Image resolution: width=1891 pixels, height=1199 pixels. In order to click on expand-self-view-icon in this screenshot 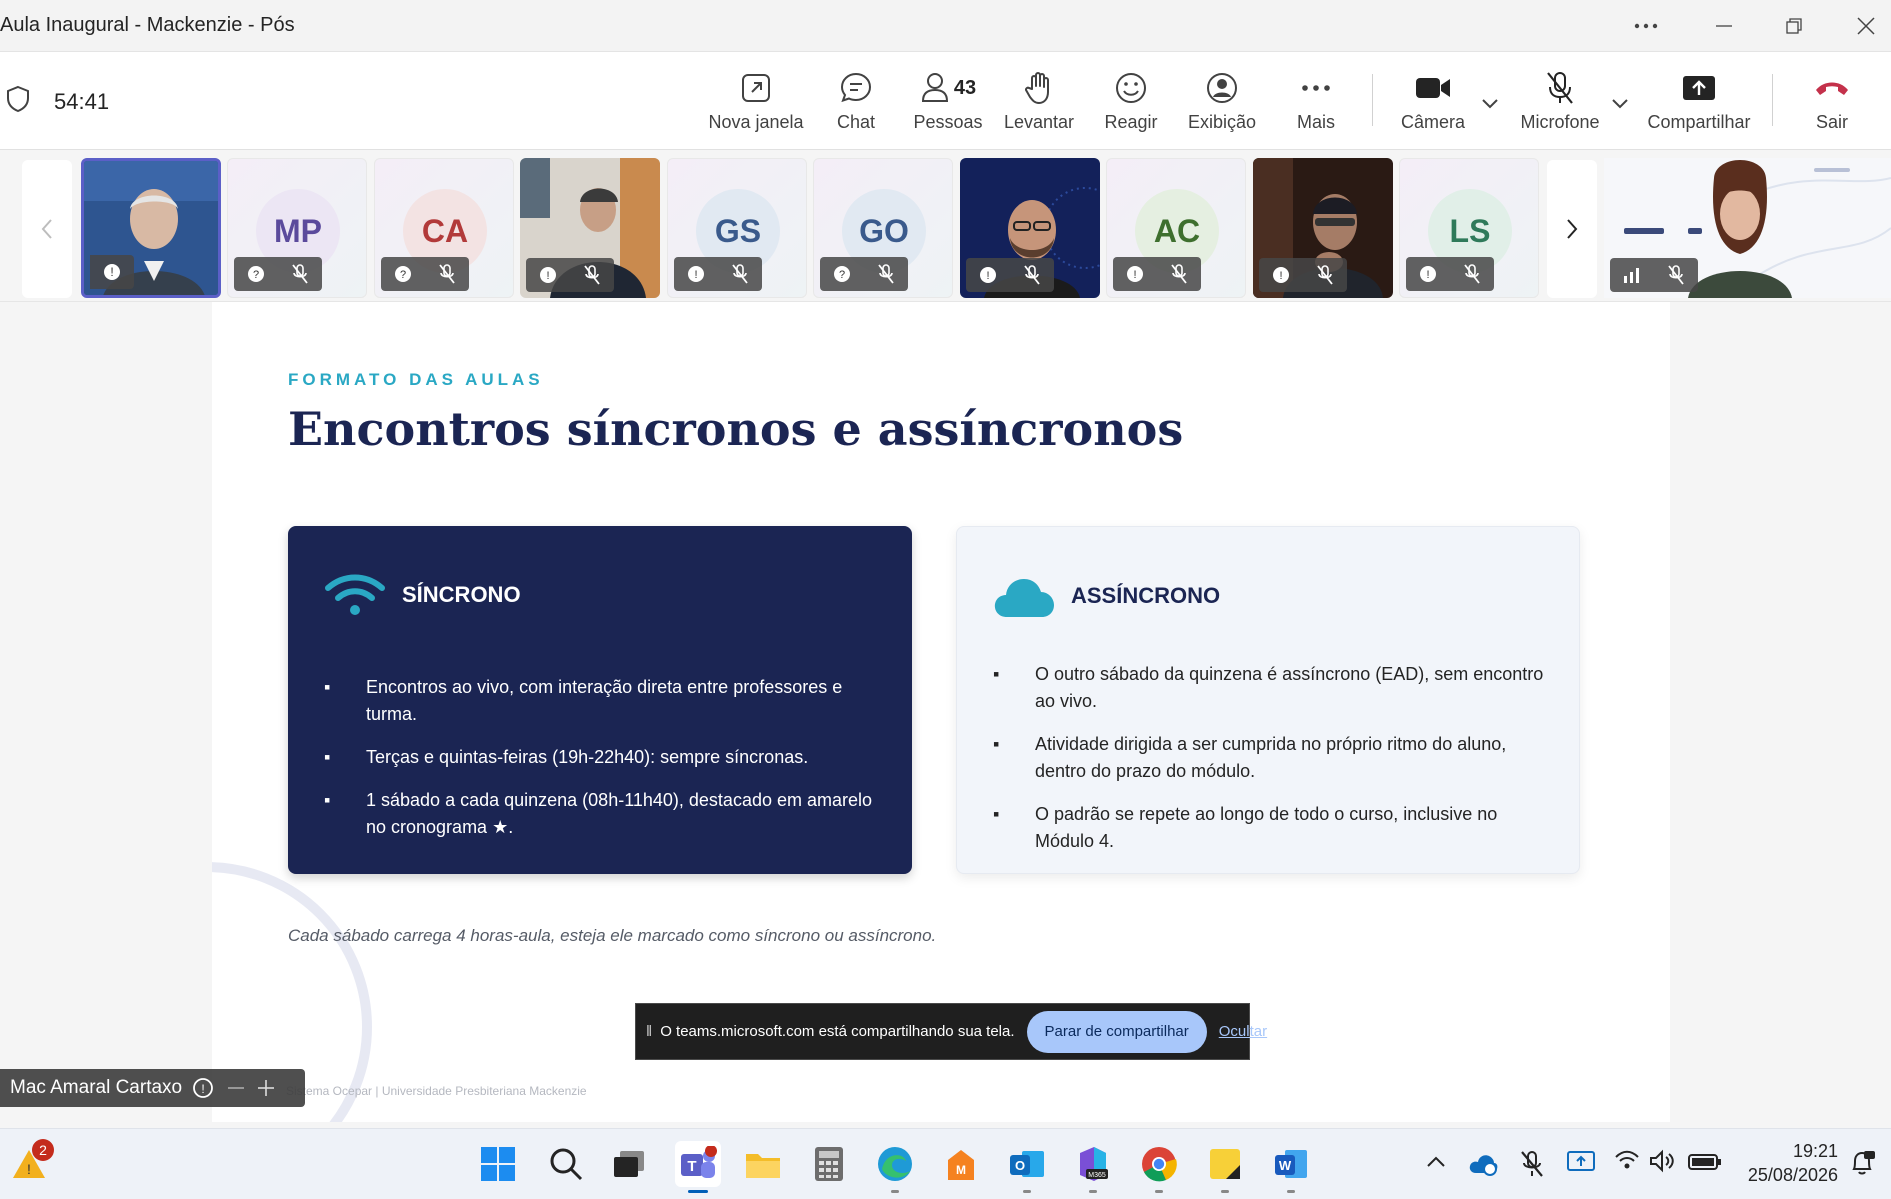, I will do `click(266, 1088)`.